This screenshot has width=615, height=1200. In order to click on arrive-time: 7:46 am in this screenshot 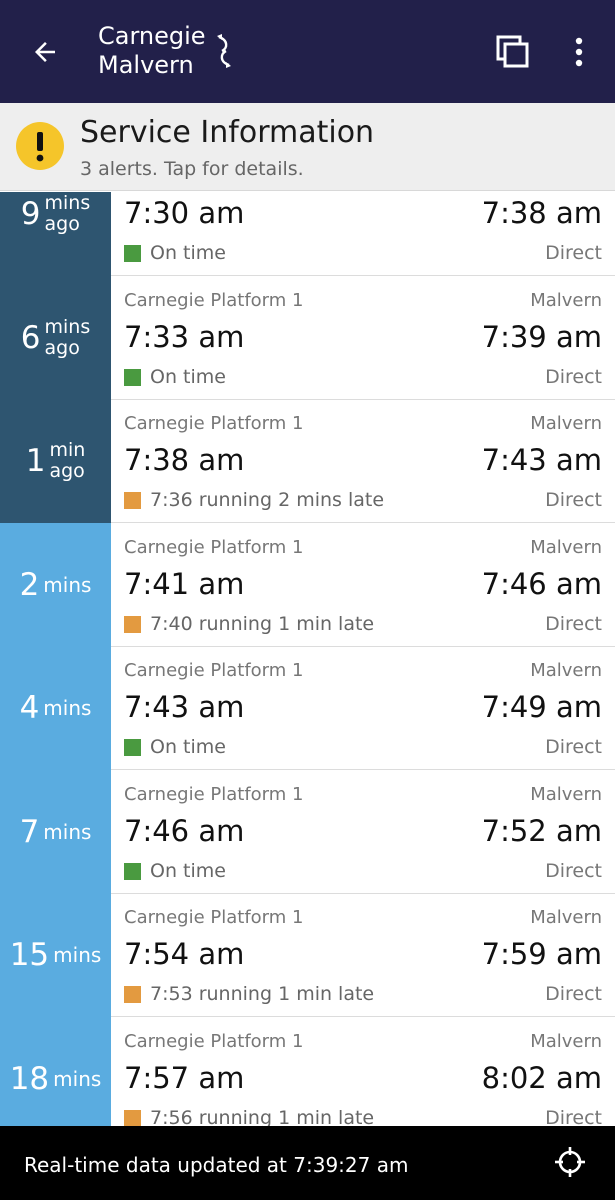, I will do `click(541, 584)`.